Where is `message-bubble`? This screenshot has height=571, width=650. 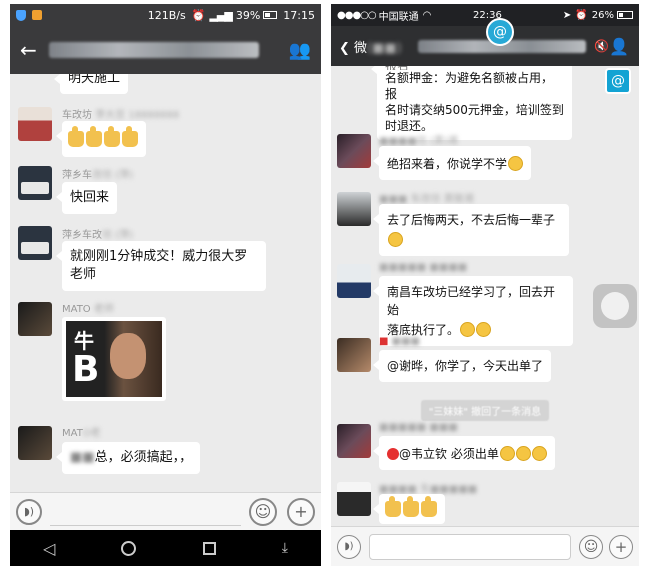
message-bubble is located at coordinates (101, 139).